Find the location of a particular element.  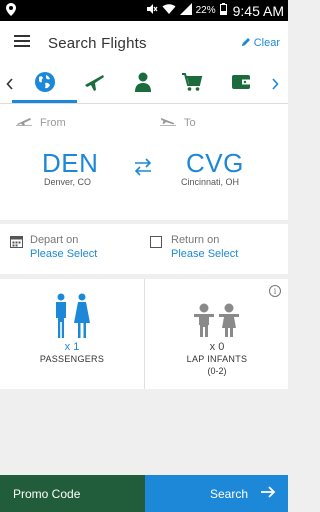

adult-passengers-selector: x 1 PASSENGERS is located at coordinates (72, 334).